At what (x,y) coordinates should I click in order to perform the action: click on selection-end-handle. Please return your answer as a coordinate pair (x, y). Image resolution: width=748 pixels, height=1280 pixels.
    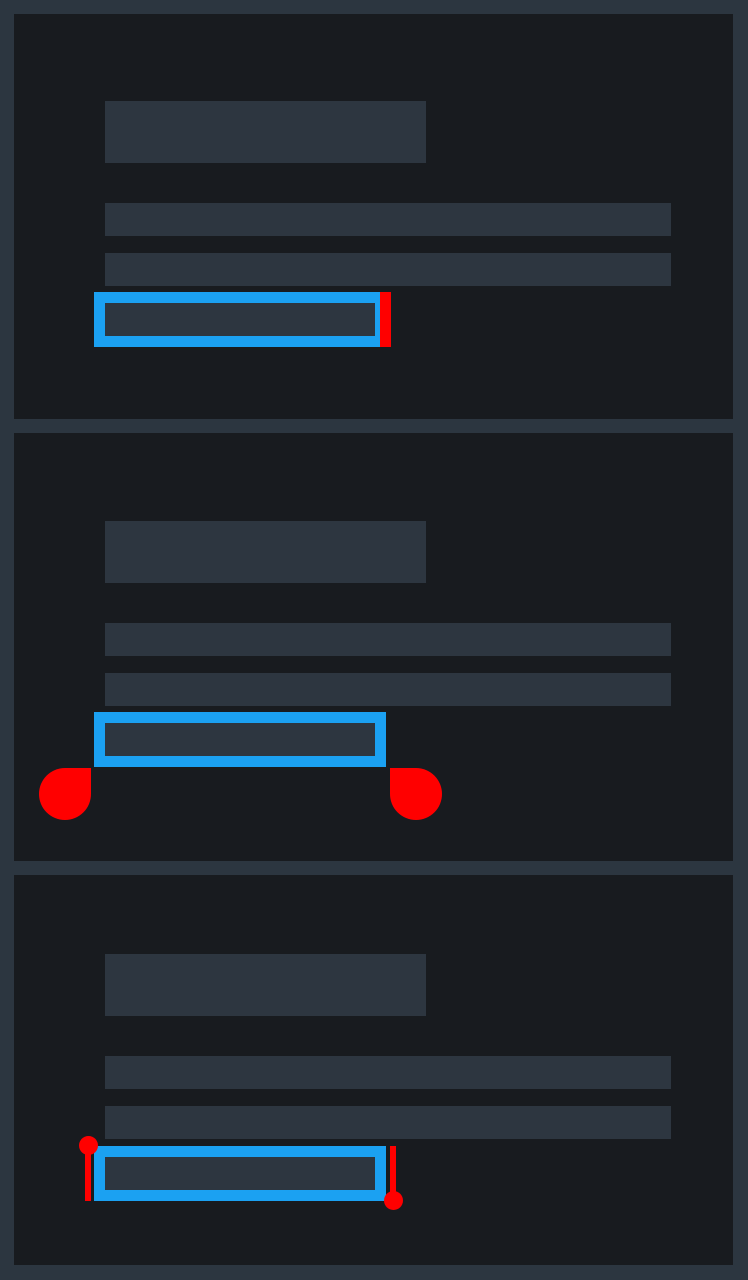
    Looking at the image, I should click on (416, 794).